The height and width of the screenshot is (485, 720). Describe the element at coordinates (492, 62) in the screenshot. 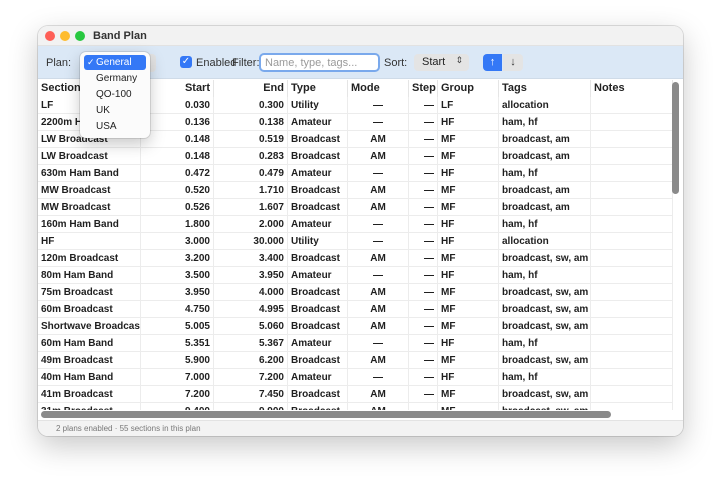

I see `sort-ascending-button: ↑` at that location.